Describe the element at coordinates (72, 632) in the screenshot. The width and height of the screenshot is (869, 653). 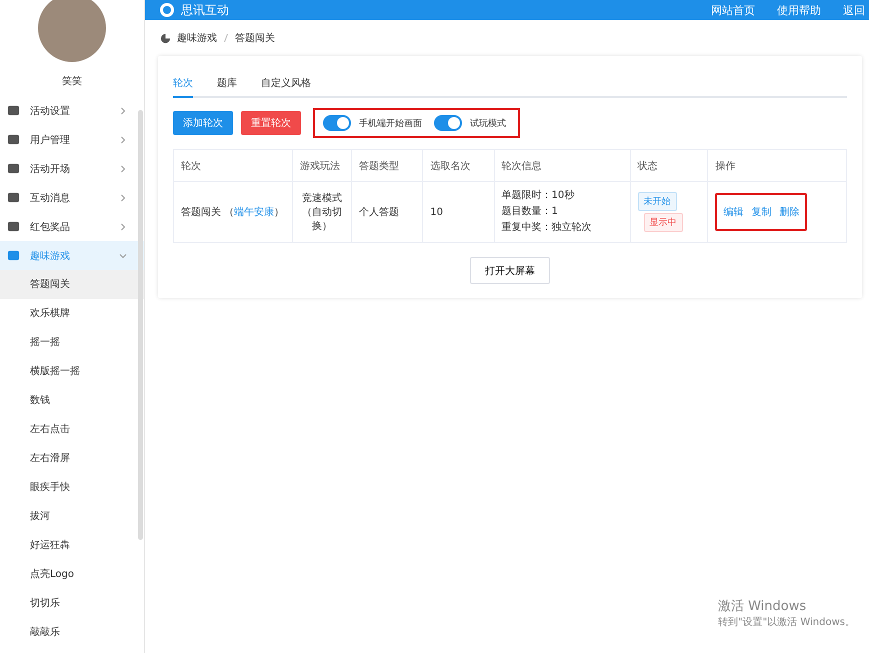
I see `submenu-item: 敲敲乐` at that location.